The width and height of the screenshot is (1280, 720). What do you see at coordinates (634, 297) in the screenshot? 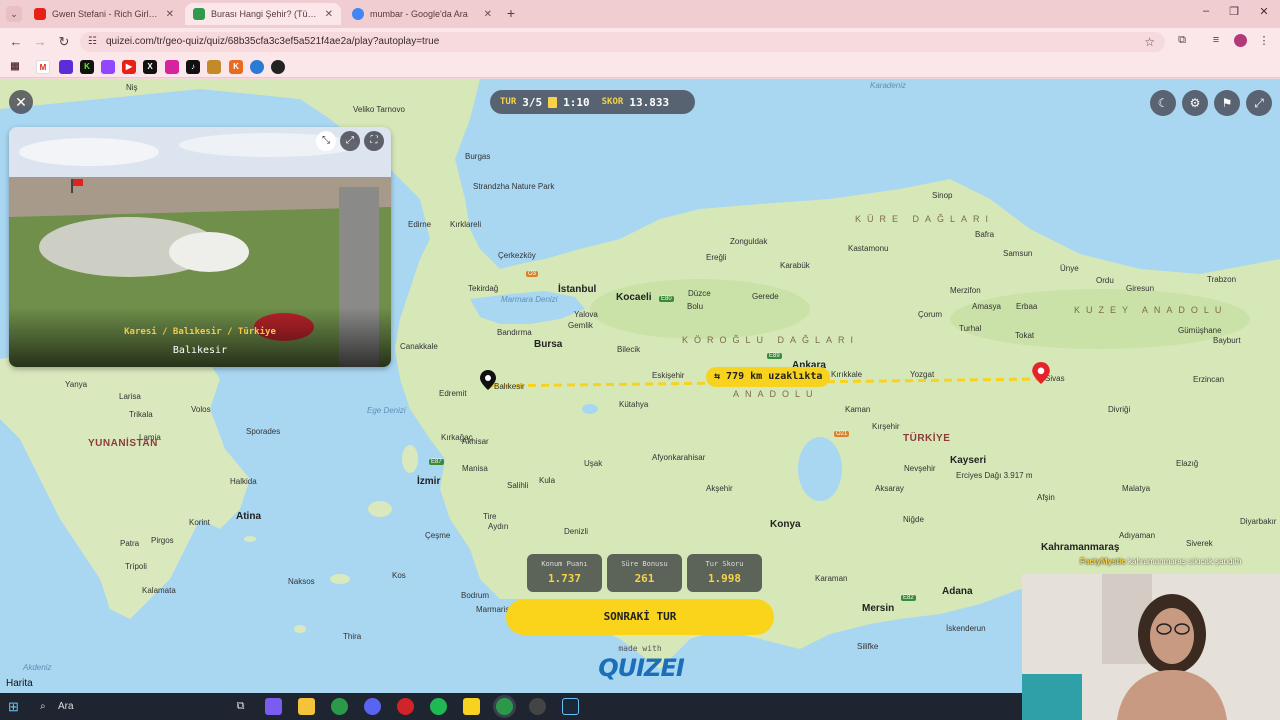
I see `map-label: Kocaeli` at bounding box center [634, 297].